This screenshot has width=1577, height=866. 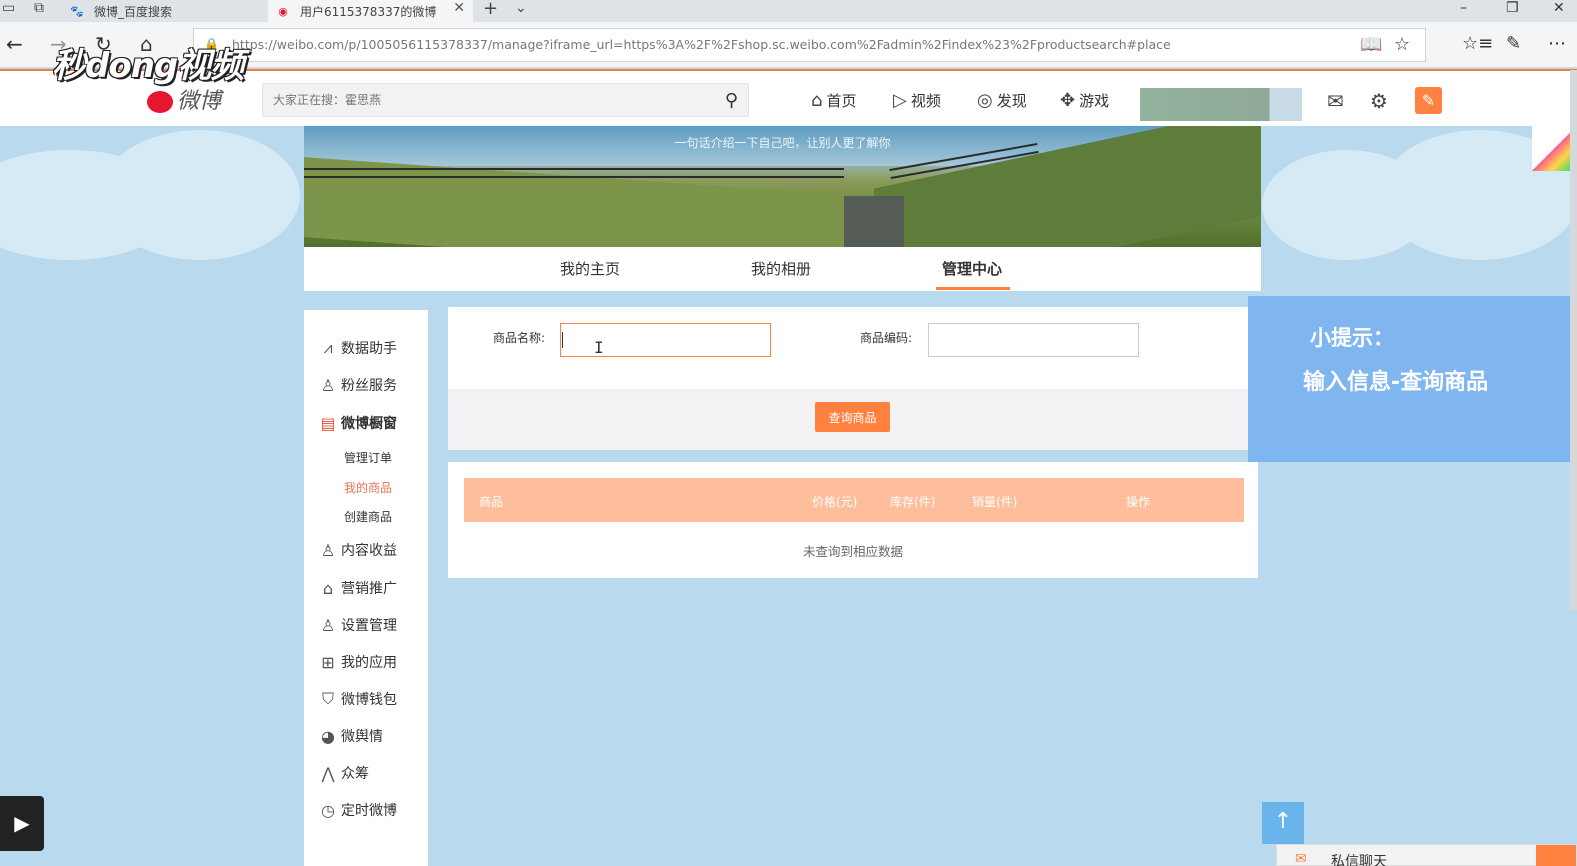 What do you see at coordinates (357, 385) in the screenshot?
I see `sidebar-item-fan-service: ♙ 粉丝服务` at bounding box center [357, 385].